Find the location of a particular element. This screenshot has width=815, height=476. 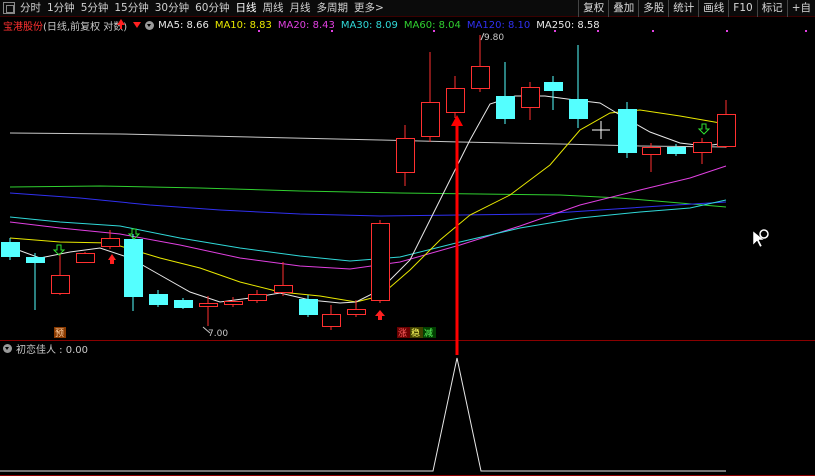

crosshair is located at coordinates (601, 130).